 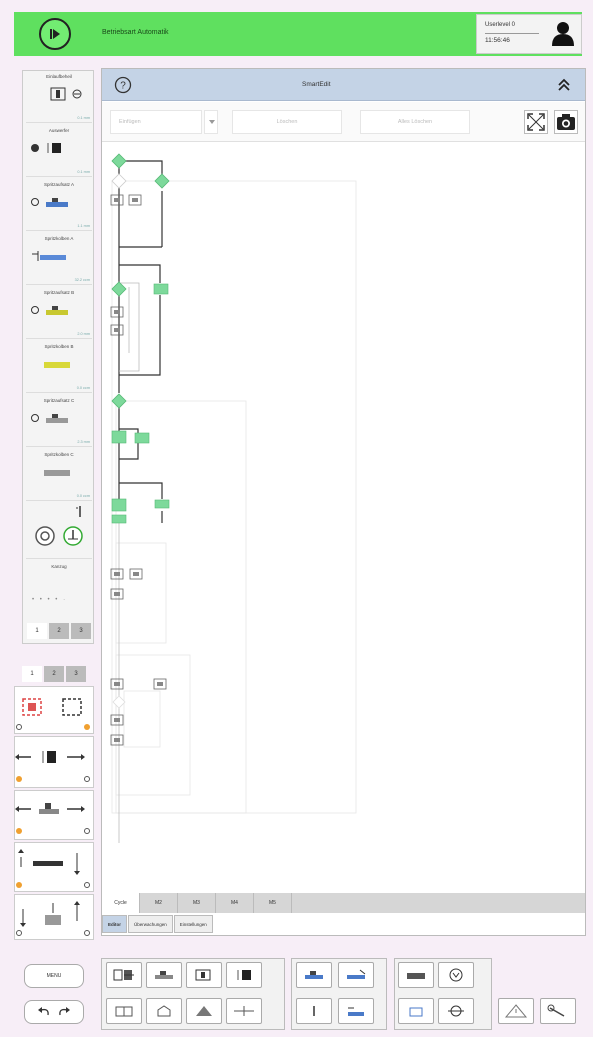 I want to click on injection-control, so click(x=54, y=867).